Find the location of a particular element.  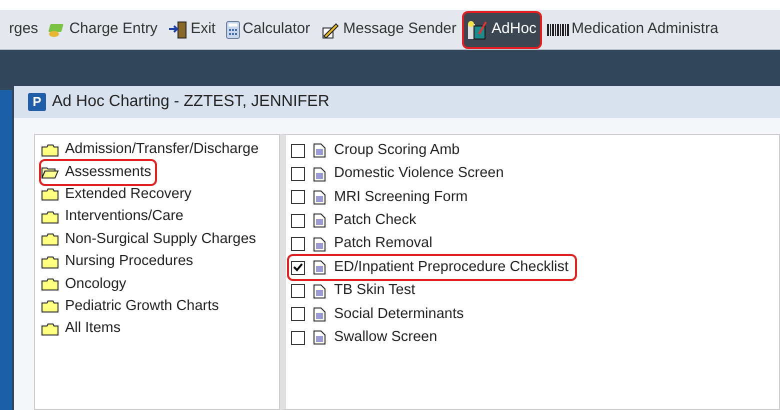

form-item: MRI Screening Form is located at coordinates (381, 198).